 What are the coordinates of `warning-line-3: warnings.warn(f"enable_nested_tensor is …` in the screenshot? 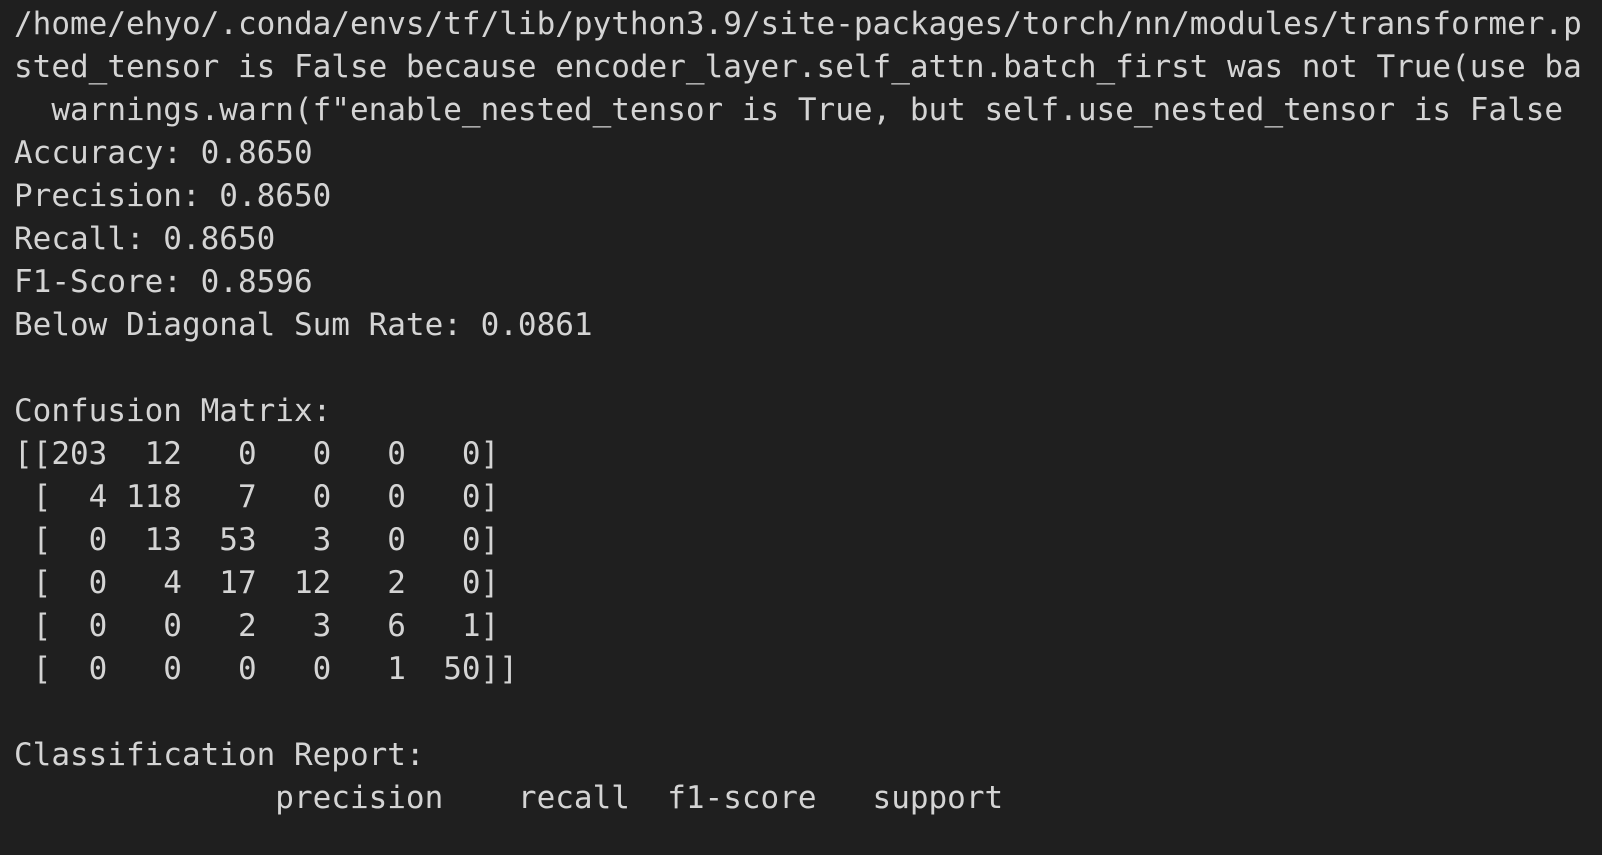 It's located at (789, 110).